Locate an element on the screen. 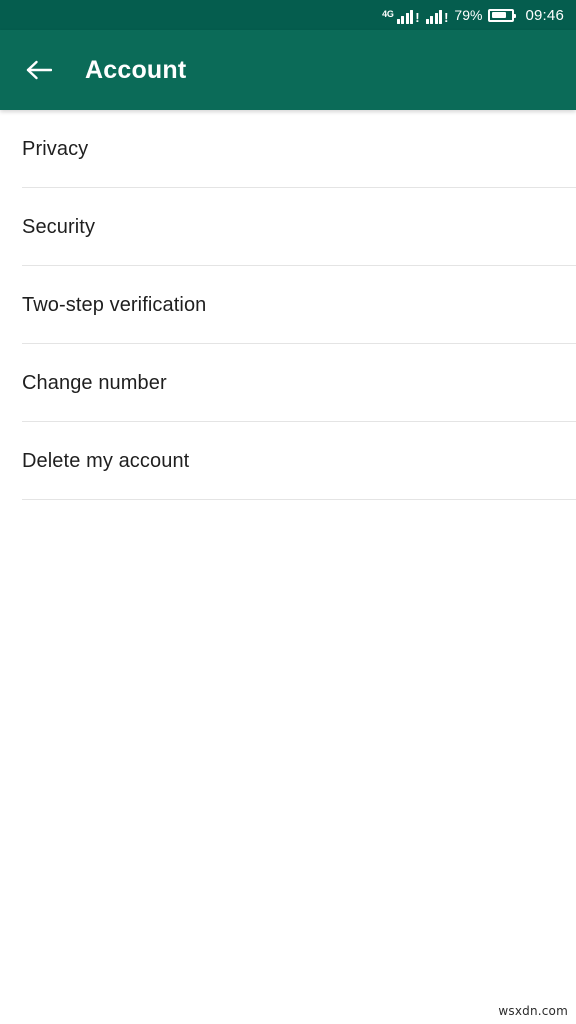 This screenshot has height=1024, width=576. battery-icon is located at coordinates (502, 15).